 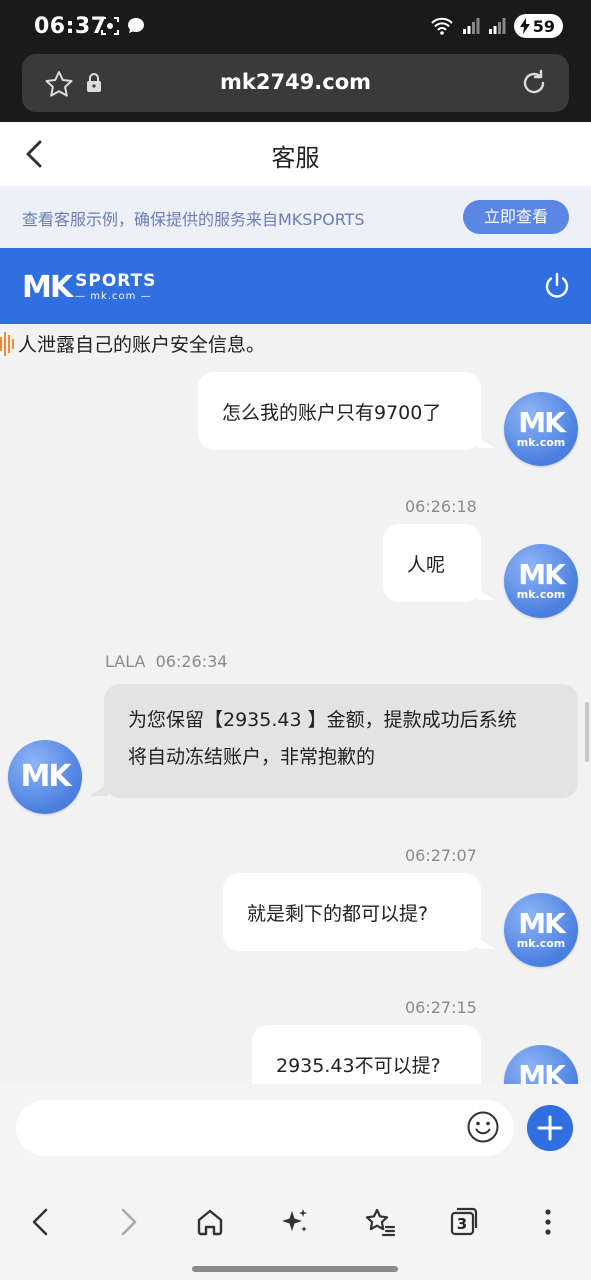 I want to click on address-bar: mk2749.com, so click(x=295, y=83).